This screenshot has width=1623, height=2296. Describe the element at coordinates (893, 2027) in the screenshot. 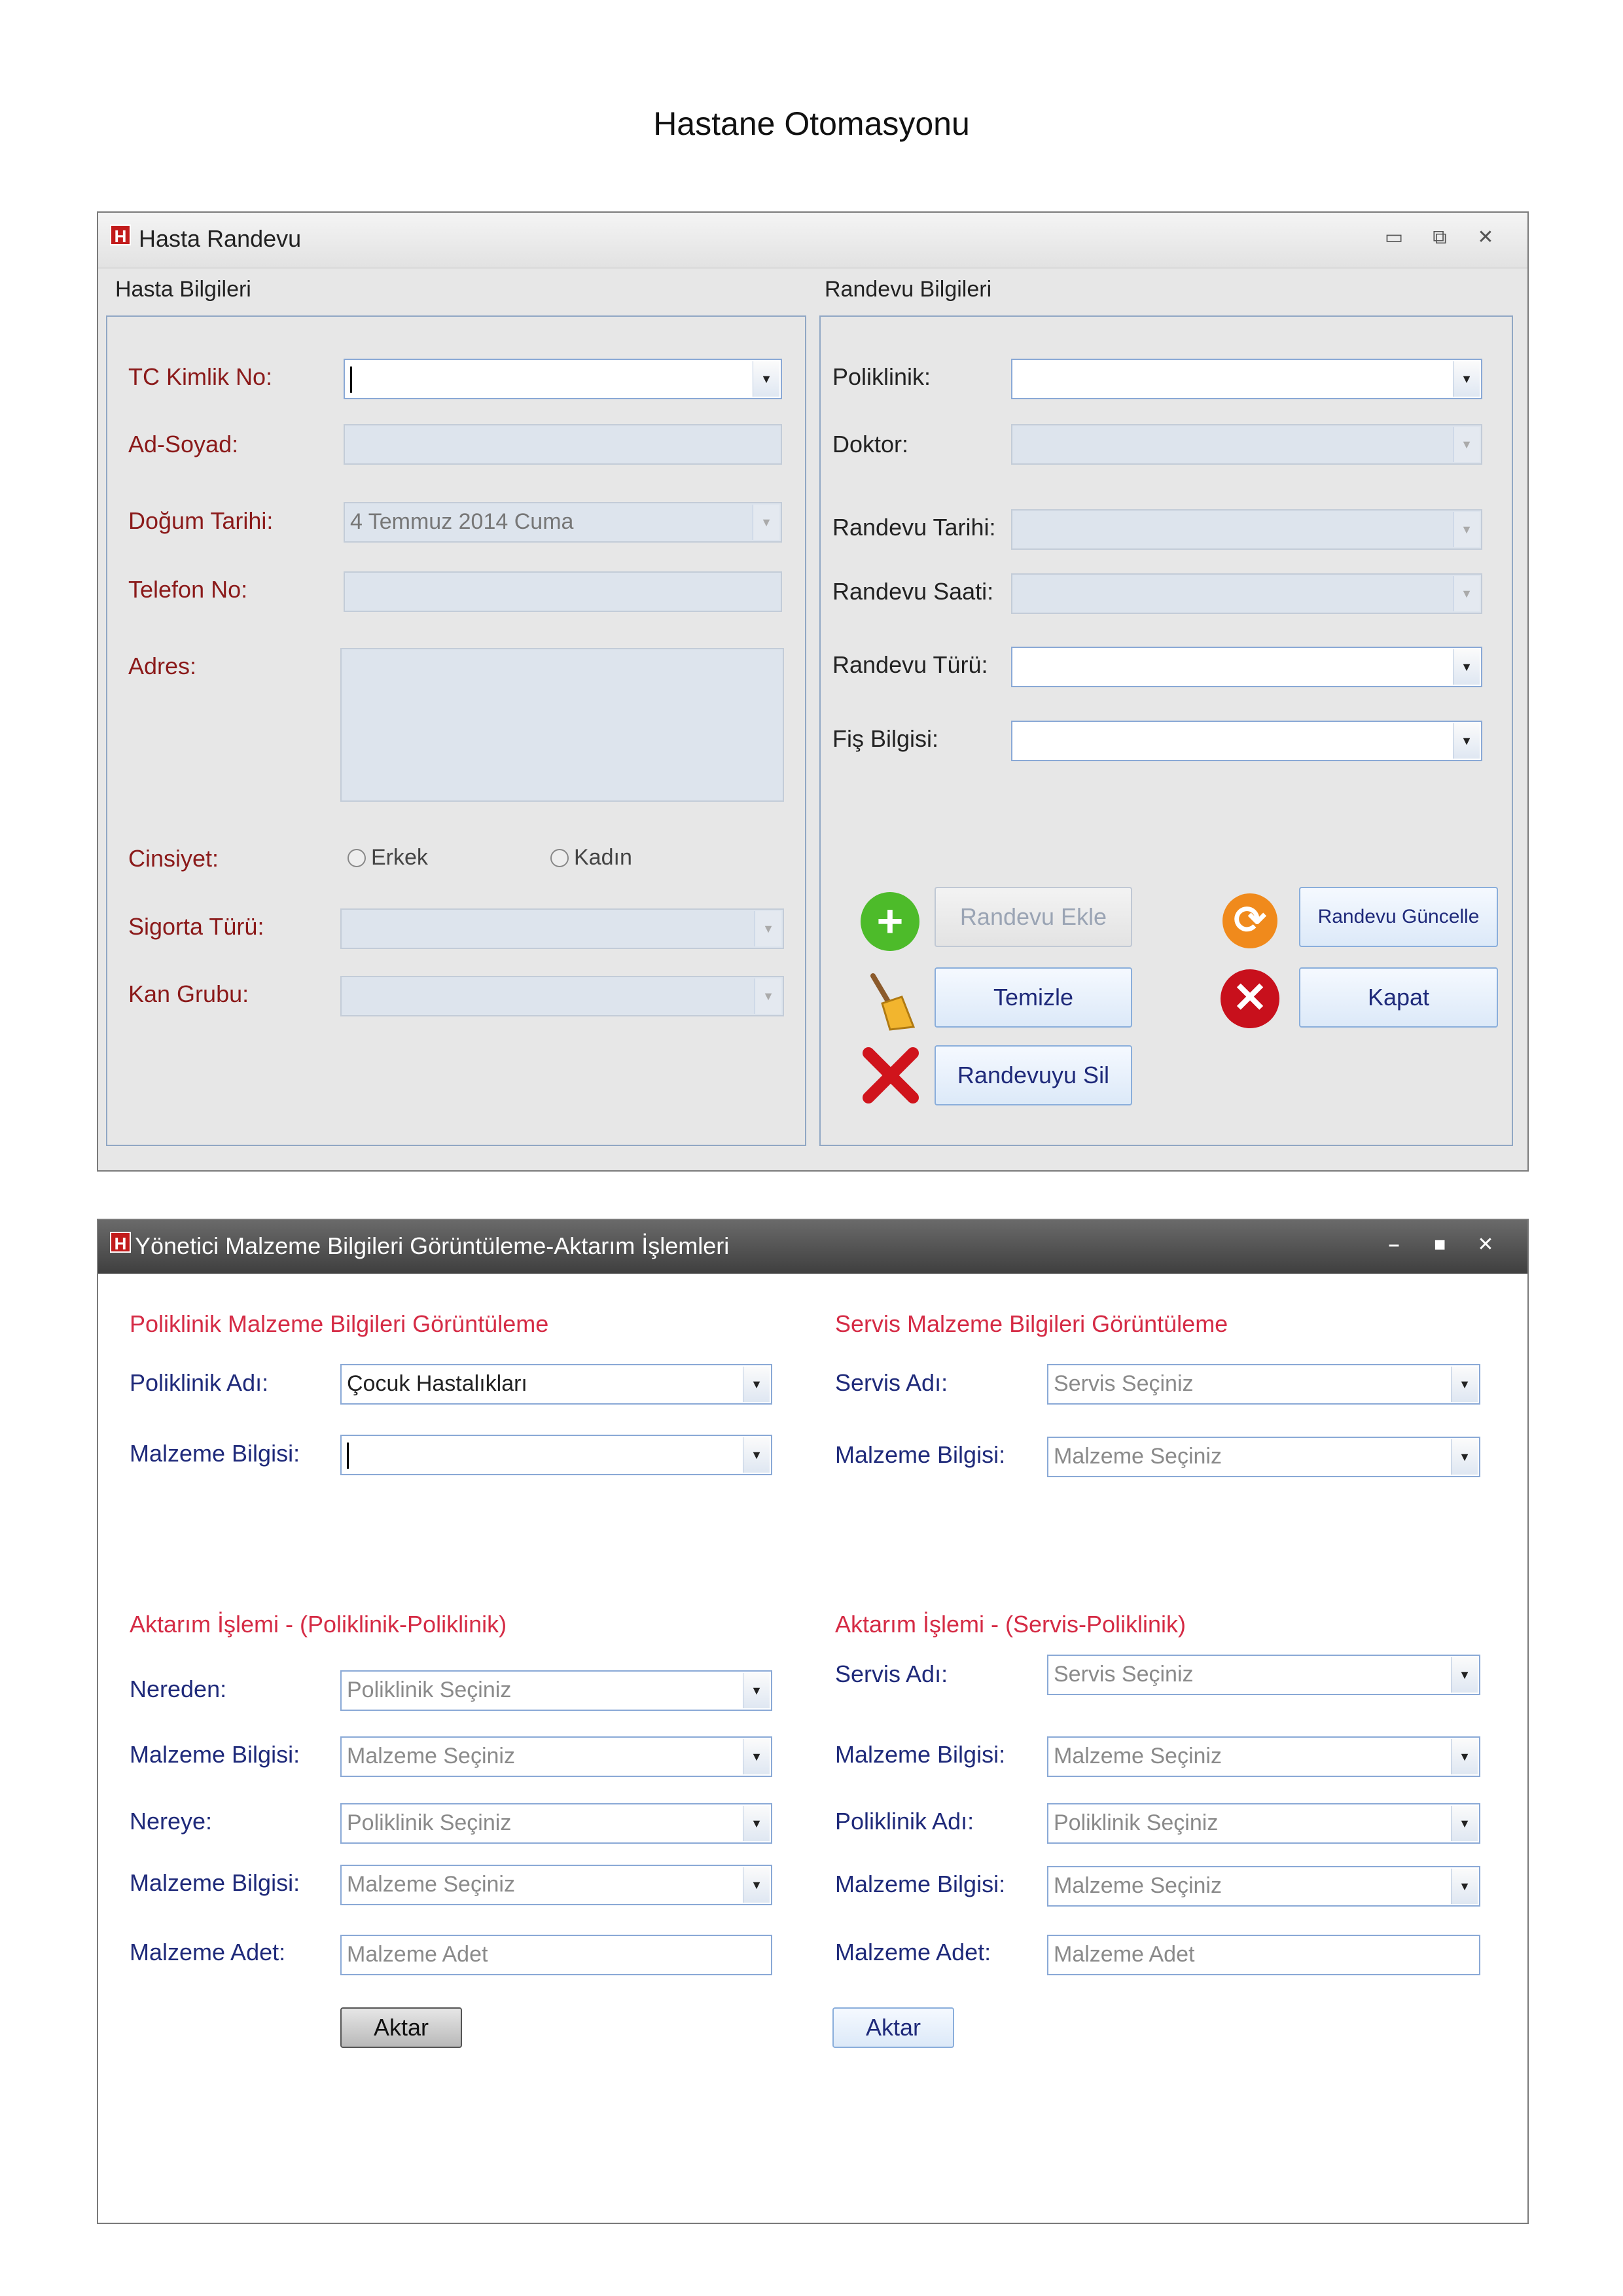

I see `aktar-servis-button: Aktar` at that location.